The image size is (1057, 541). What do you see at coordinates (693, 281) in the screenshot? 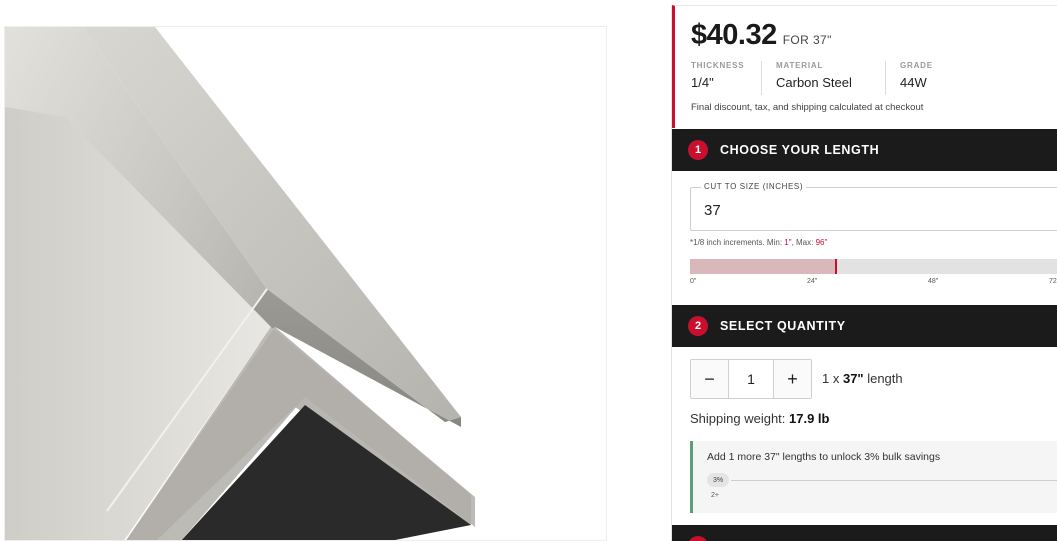
I see `slider-tick: 0"` at bounding box center [693, 281].